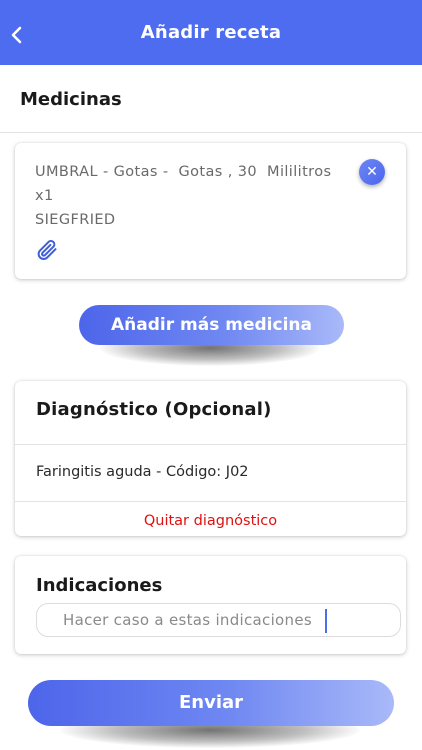 The width and height of the screenshot is (422, 750). I want to click on medicine-quantity: x1, so click(44, 196).